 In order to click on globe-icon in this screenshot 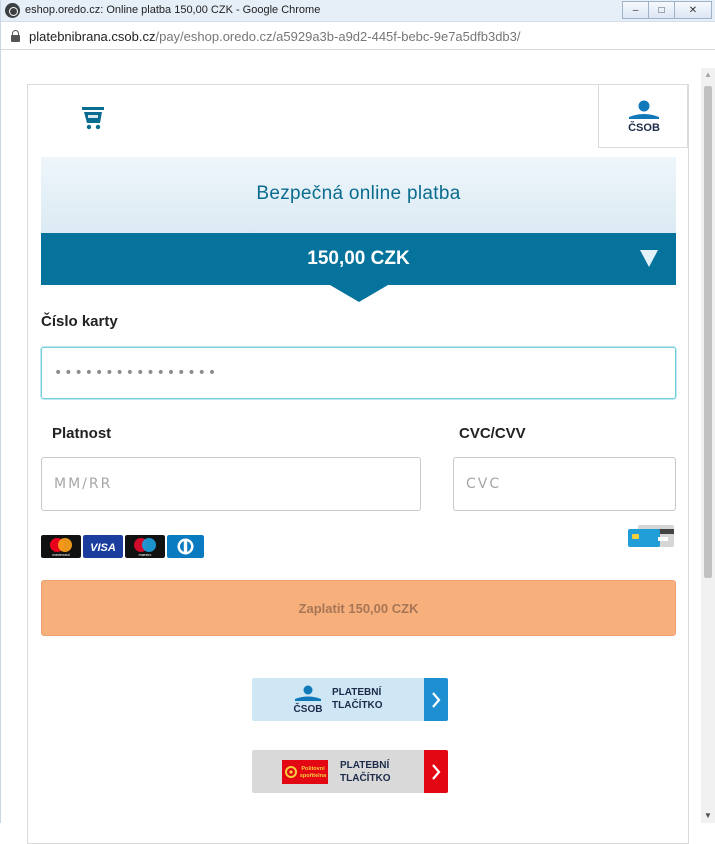, I will do `click(12, 10)`.